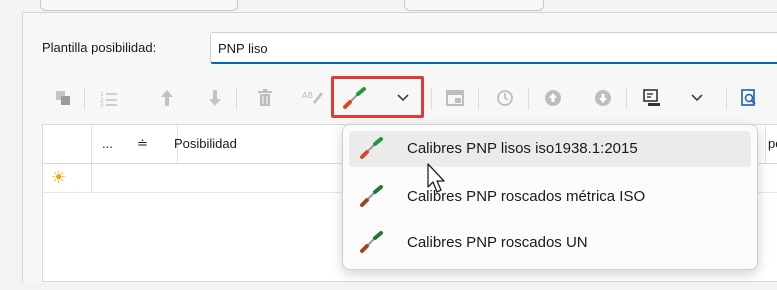 The image size is (777, 290). What do you see at coordinates (67, 144) in the screenshot?
I see `header-cell-selector` at bounding box center [67, 144].